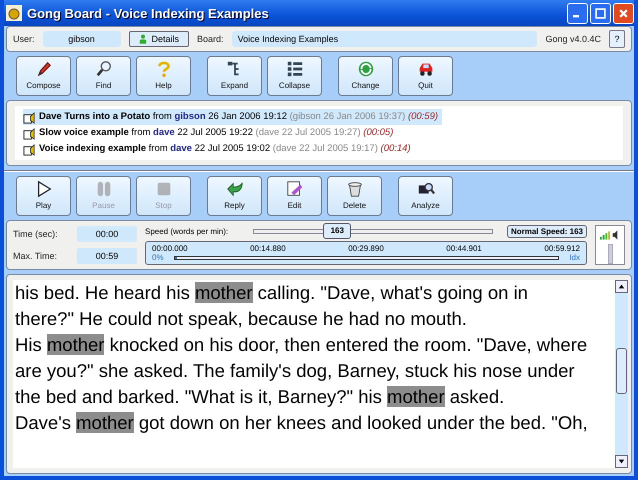 Image resolution: width=638 pixels, height=480 pixels. I want to click on app-icon, so click(14, 13).